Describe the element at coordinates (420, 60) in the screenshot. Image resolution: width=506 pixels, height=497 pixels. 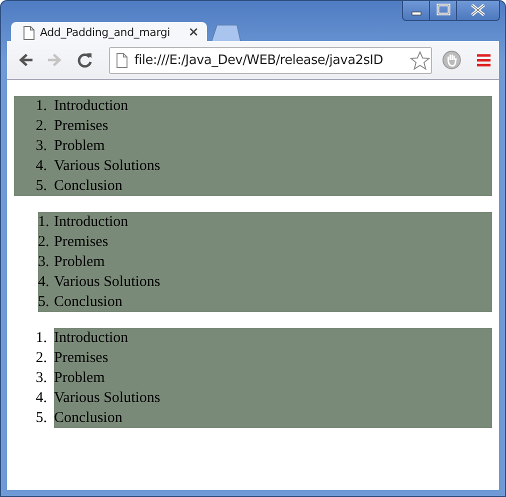
I see `star-icon` at that location.